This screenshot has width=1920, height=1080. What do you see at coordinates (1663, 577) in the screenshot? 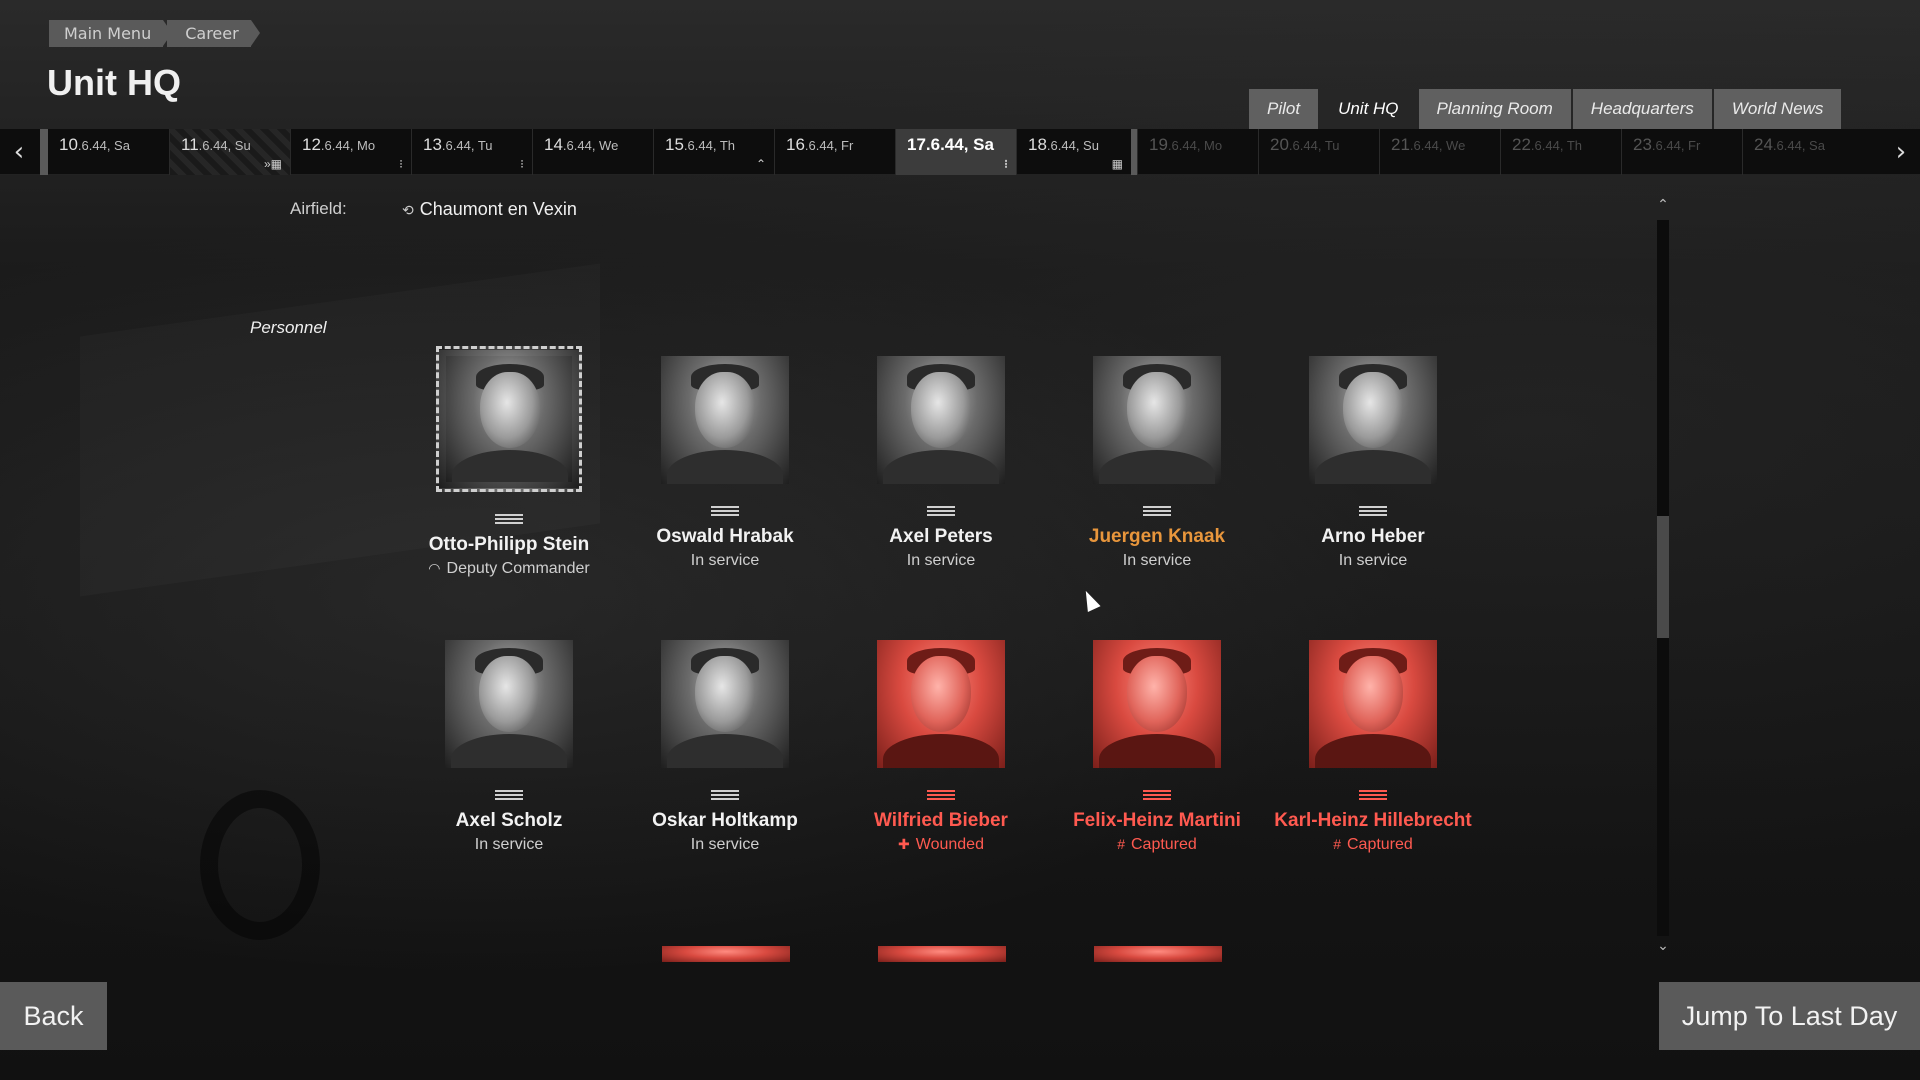
I see `scrollbar-thumb` at bounding box center [1663, 577].